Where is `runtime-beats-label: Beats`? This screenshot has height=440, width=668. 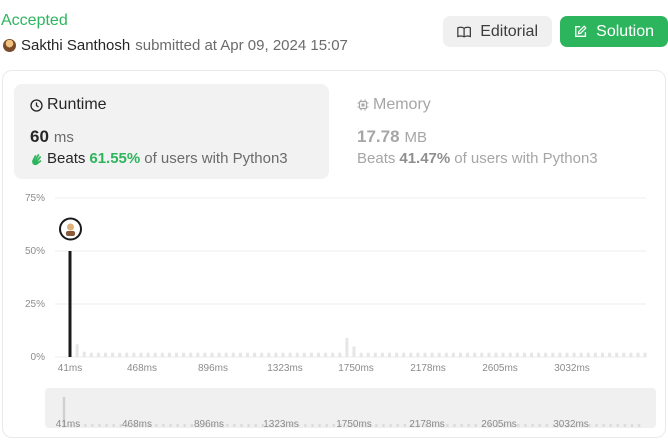
runtime-beats-label: Beats is located at coordinates (66, 158).